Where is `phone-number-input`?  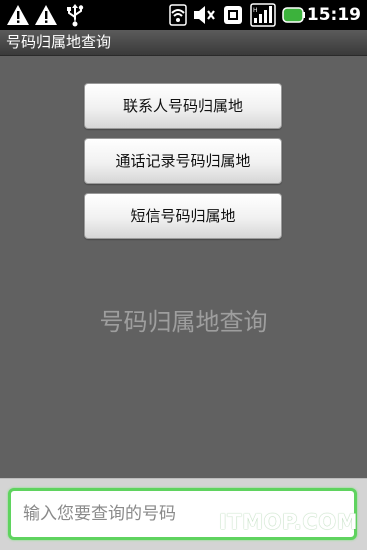 phone-number-input is located at coordinates (182, 514).